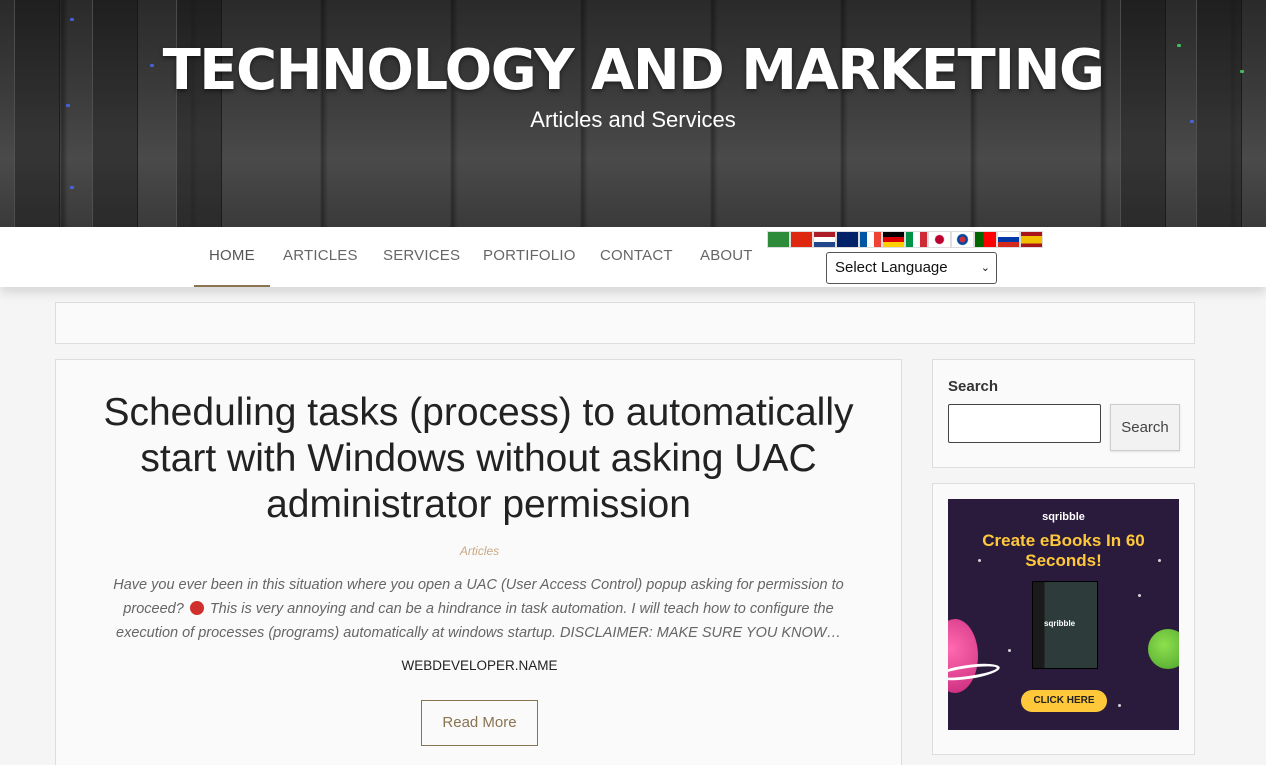  Describe the element at coordinates (633, 119) in the screenshot. I see `site-tagline: Articles and Services` at that location.